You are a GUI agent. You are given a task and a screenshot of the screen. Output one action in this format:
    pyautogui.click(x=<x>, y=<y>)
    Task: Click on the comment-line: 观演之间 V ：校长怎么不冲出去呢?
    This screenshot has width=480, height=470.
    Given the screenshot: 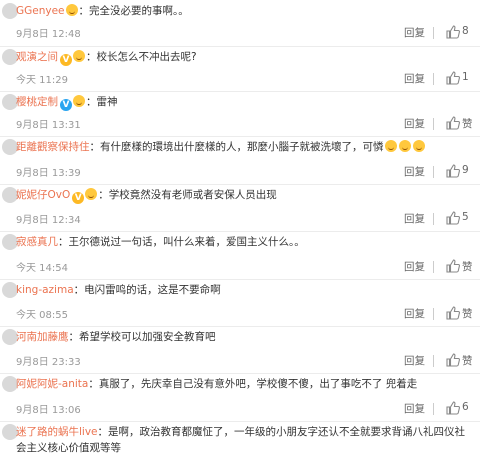 What is the action you would take?
    pyautogui.click(x=106, y=58)
    